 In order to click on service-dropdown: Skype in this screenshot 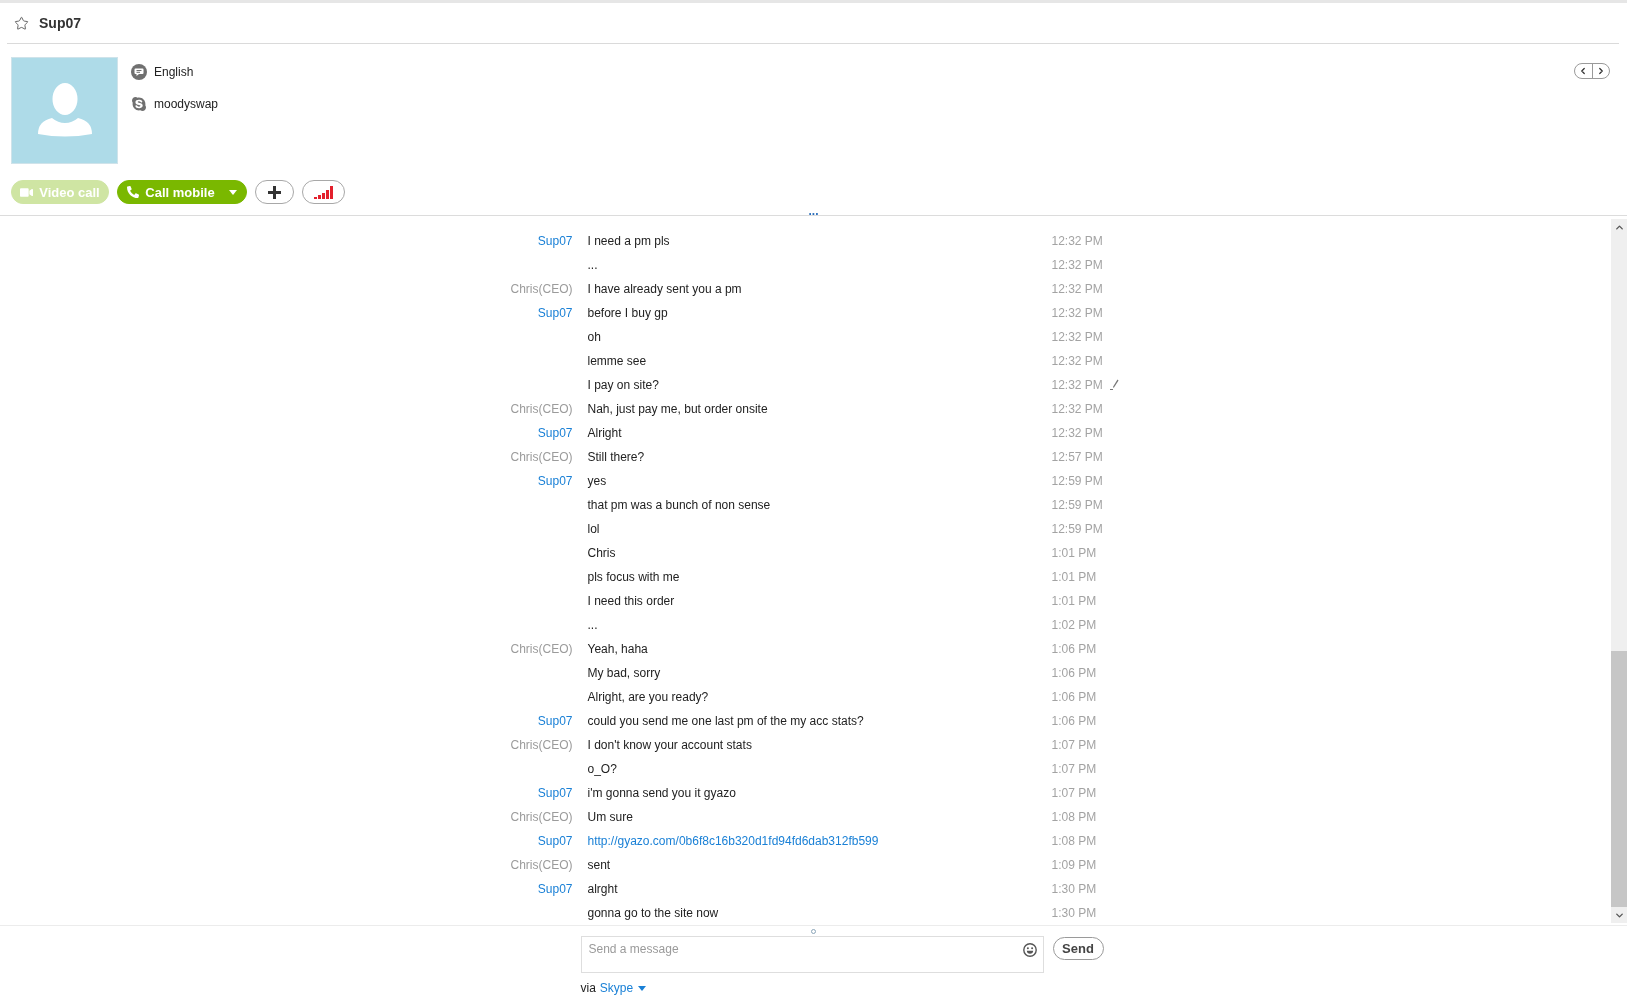, I will do `click(623, 988)`.